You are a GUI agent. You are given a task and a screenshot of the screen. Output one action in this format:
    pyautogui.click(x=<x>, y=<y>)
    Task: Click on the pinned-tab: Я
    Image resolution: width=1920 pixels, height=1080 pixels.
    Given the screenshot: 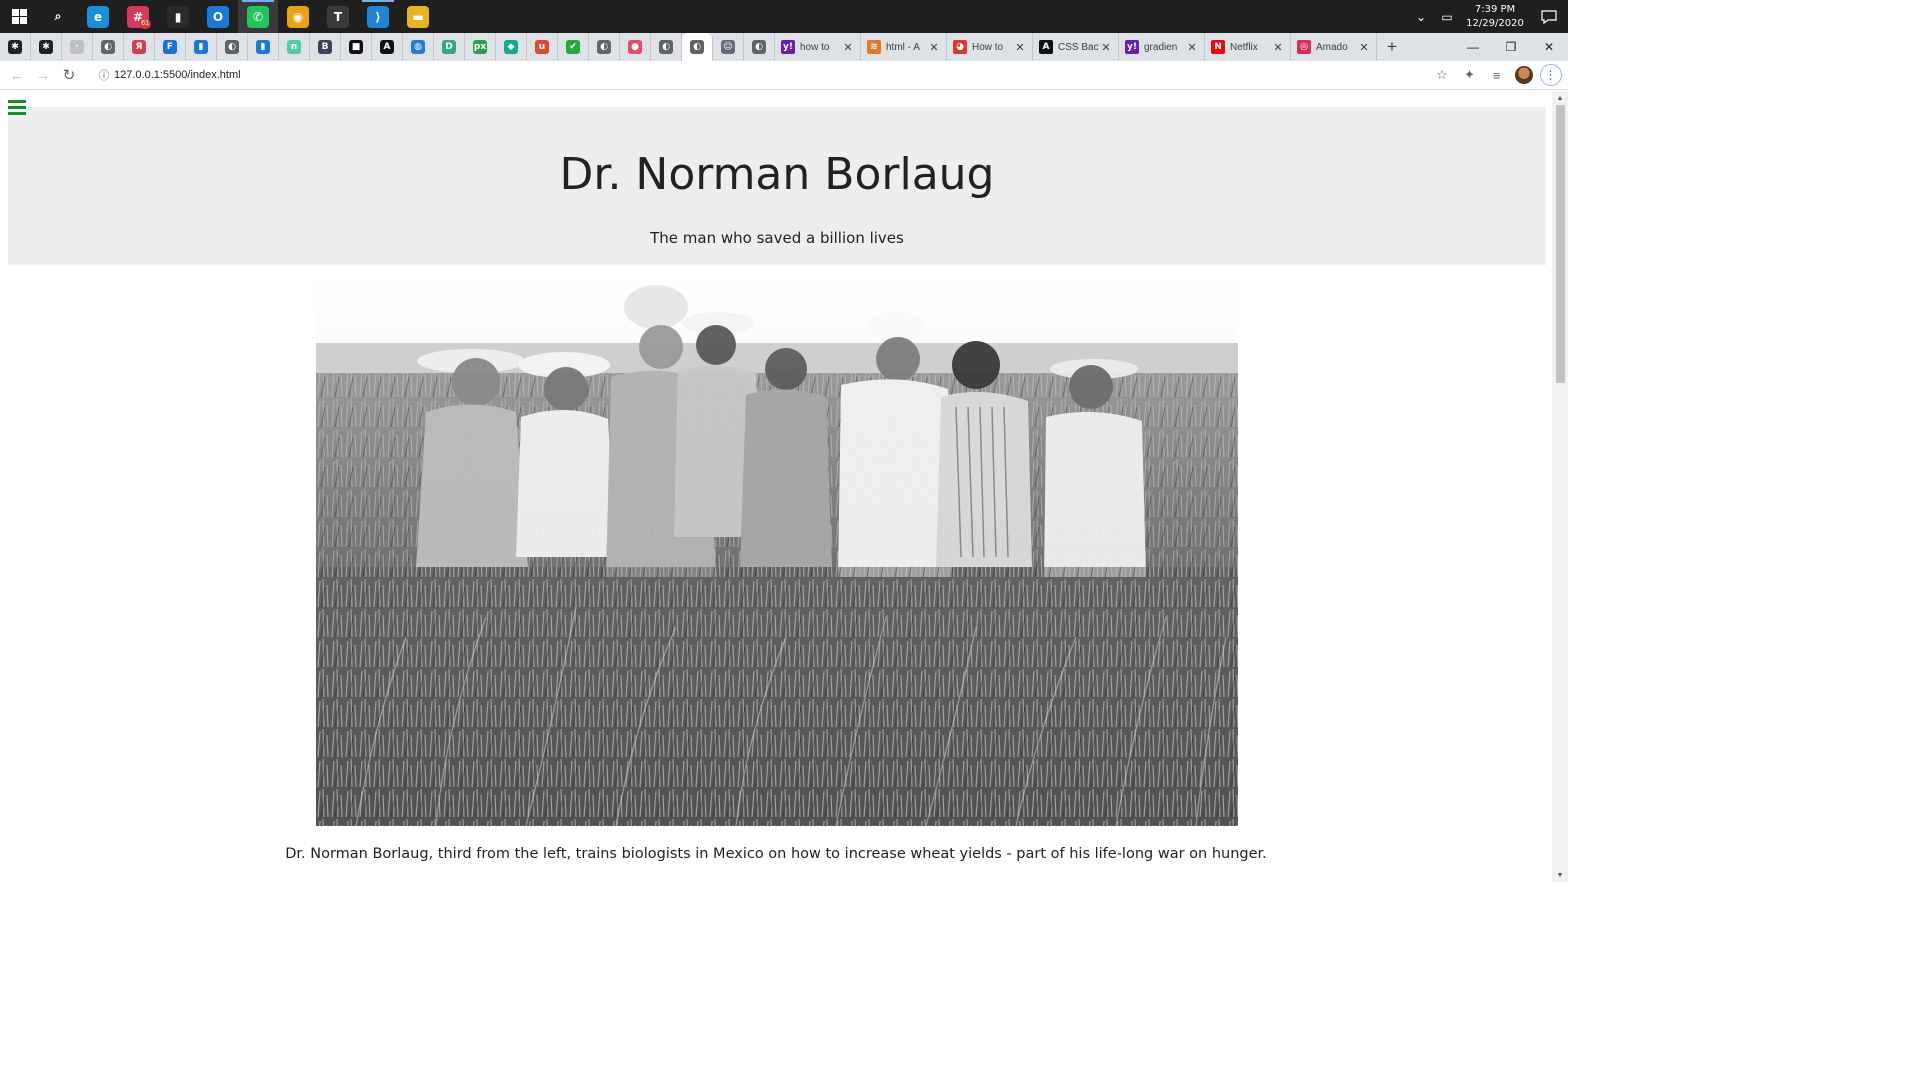 What is the action you would take?
    pyautogui.click(x=139, y=47)
    